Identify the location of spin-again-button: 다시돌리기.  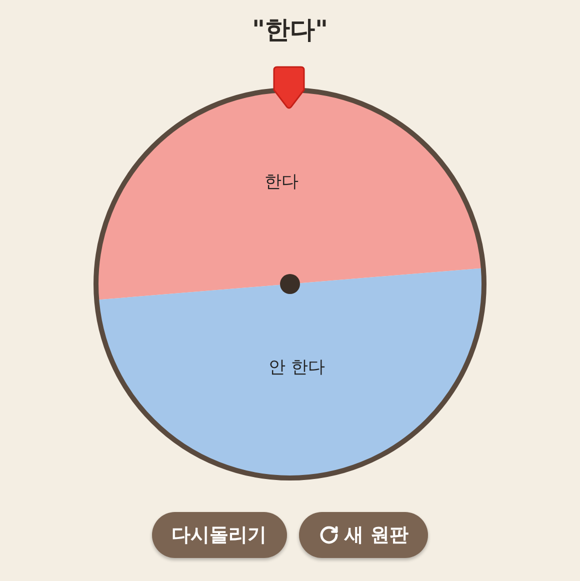
(219, 535).